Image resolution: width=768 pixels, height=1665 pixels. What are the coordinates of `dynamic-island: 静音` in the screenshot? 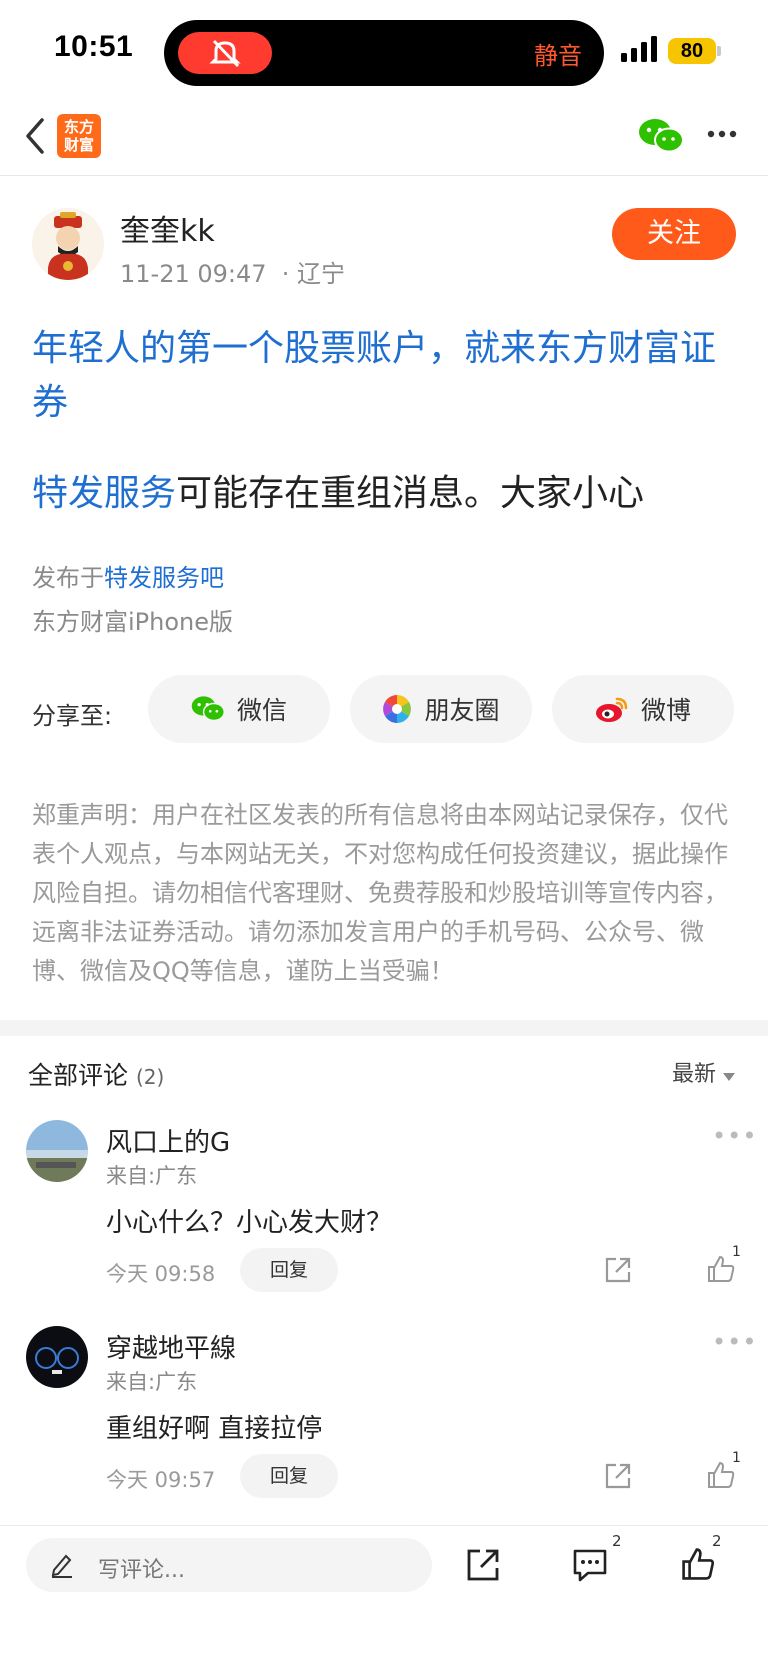 It's located at (384, 53).